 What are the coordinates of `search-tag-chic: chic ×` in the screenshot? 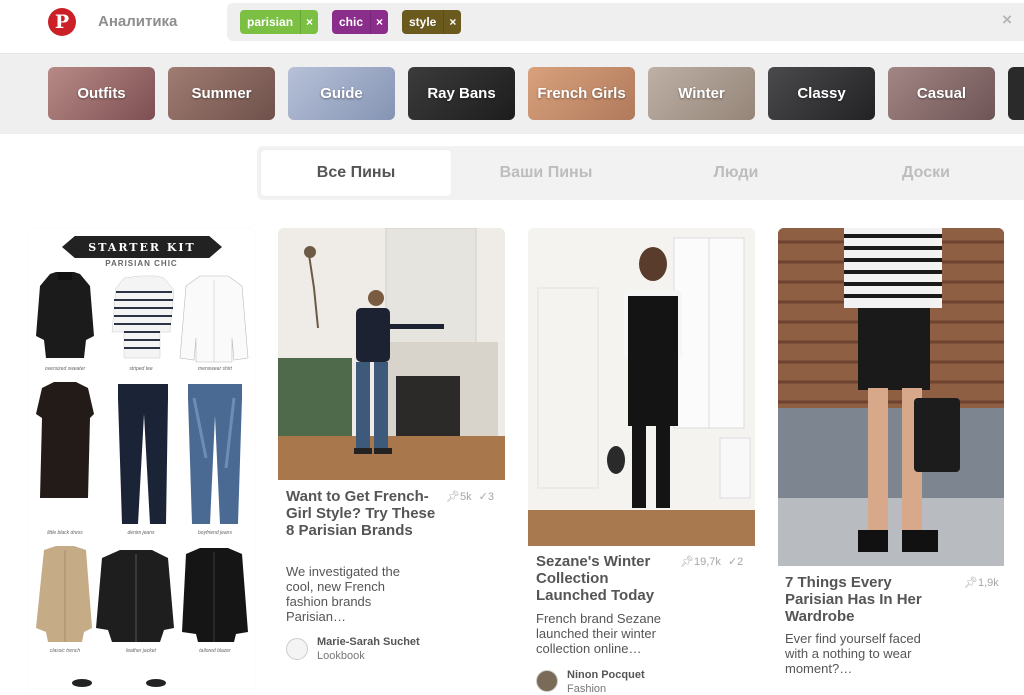 It's located at (360, 22).